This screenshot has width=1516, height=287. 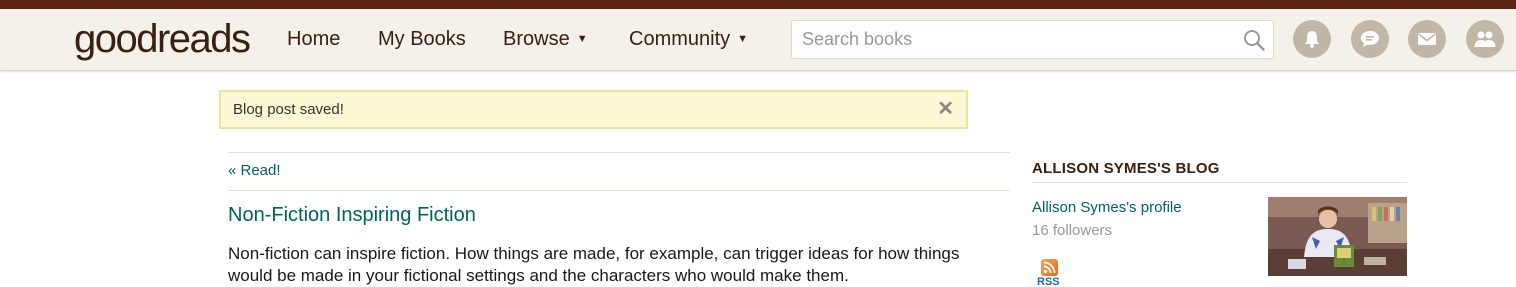 I want to click on search-icon, so click(x=1254, y=40).